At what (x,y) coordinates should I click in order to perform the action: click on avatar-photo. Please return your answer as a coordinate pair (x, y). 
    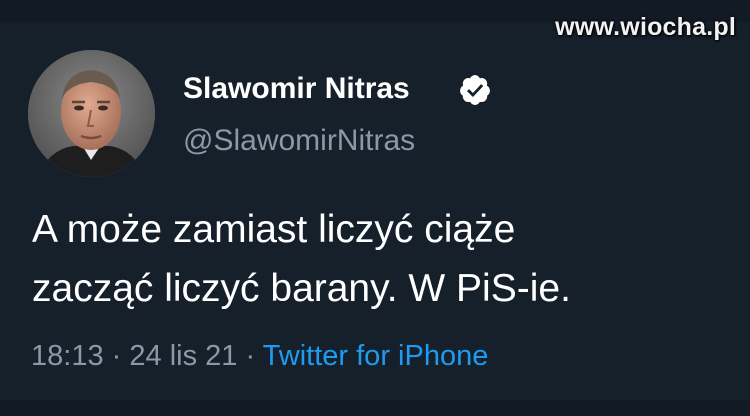
    Looking at the image, I should click on (91, 113).